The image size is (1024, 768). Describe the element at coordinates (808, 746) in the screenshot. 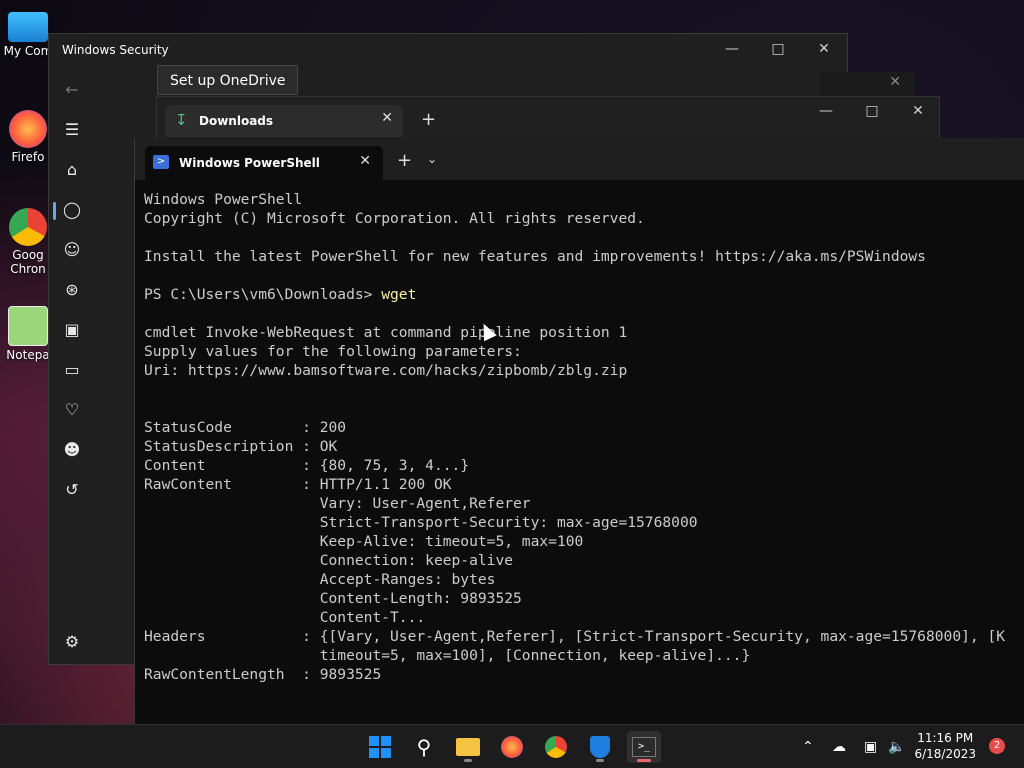

I see `show-hidden-icons-button: ⌃` at that location.